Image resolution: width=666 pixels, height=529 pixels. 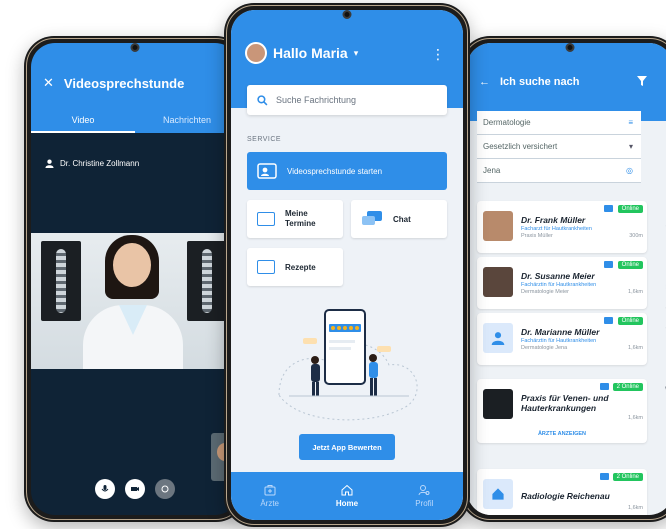 I want to click on result-card-practice: 2 Online Radiologie Reichenau 1,6km, so click(x=562, y=492).